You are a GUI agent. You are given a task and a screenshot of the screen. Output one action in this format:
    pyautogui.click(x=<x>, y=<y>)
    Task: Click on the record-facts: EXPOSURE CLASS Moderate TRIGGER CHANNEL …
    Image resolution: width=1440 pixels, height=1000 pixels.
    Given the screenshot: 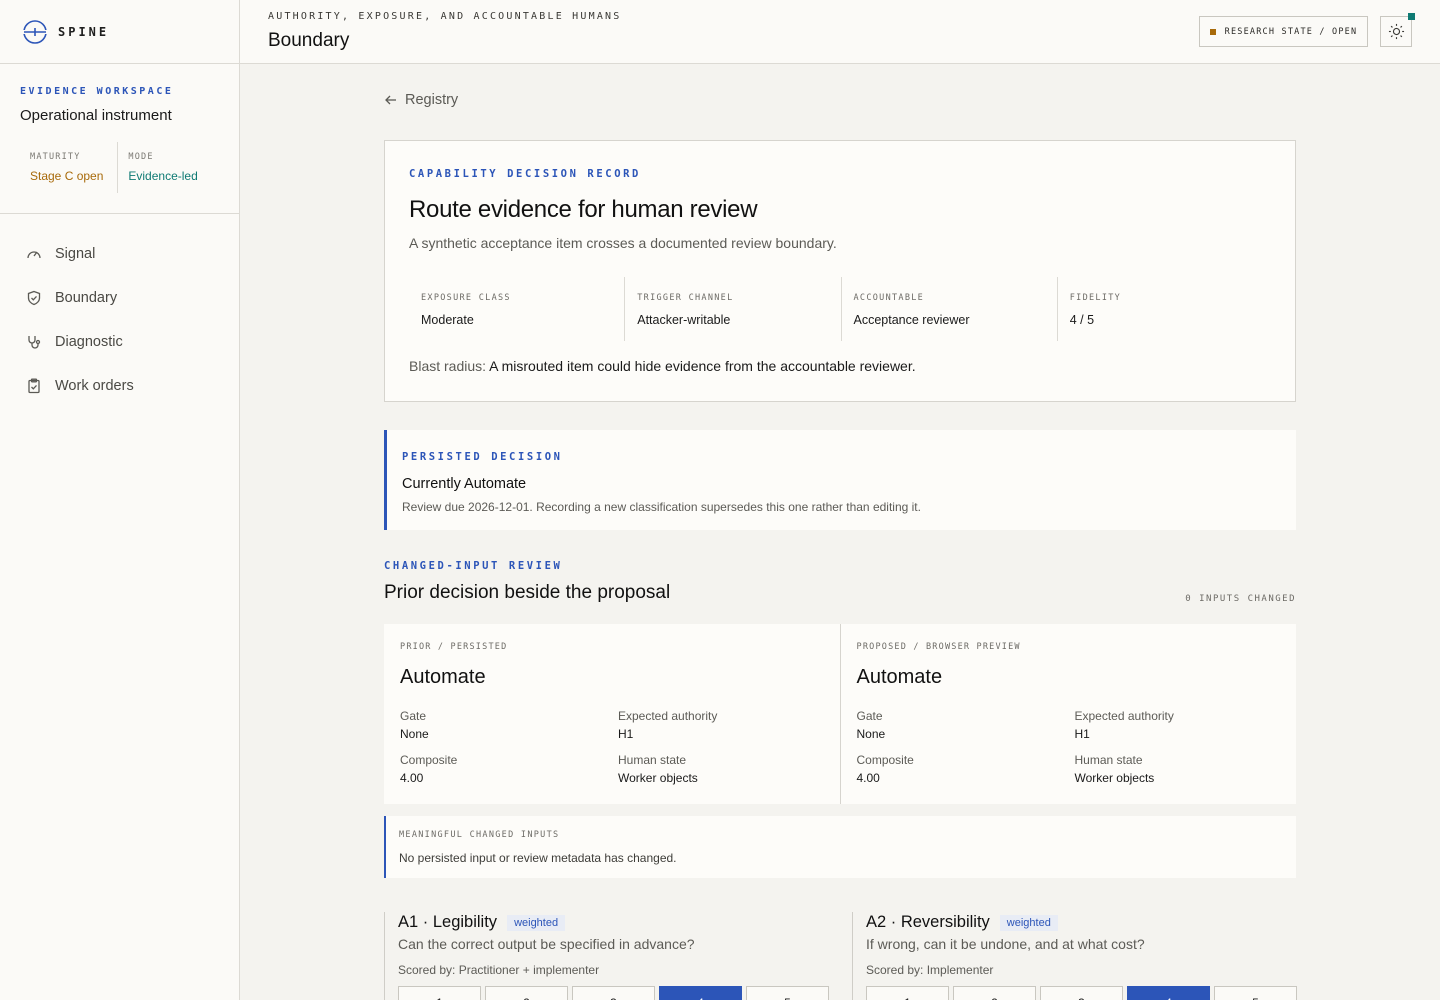 What is the action you would take?
    pyautogui.click(x=841, y=309)
    